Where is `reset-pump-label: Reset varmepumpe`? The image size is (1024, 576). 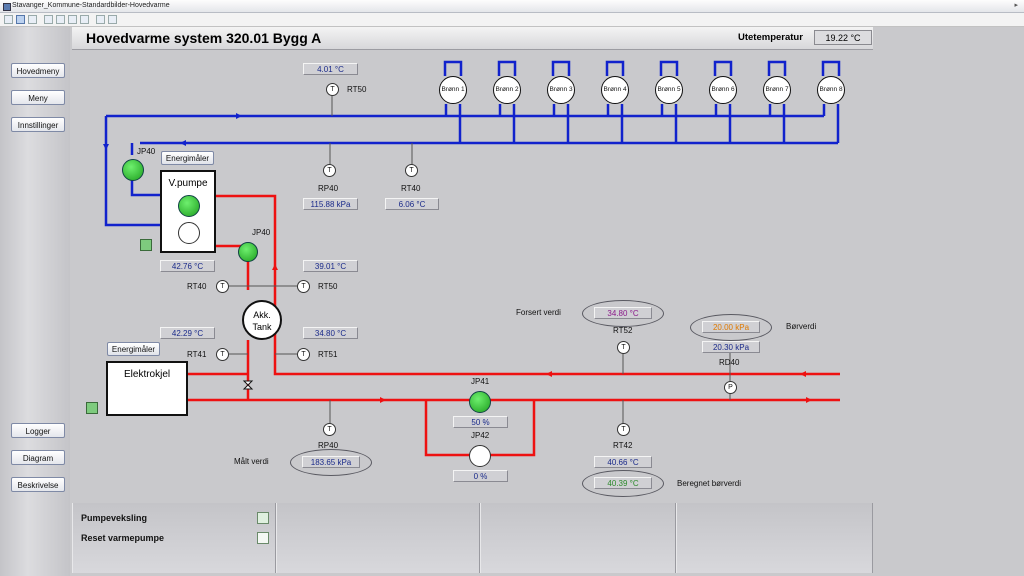
reset-pump-label: Reset varmepumpe is located at coordinates (123, 538).